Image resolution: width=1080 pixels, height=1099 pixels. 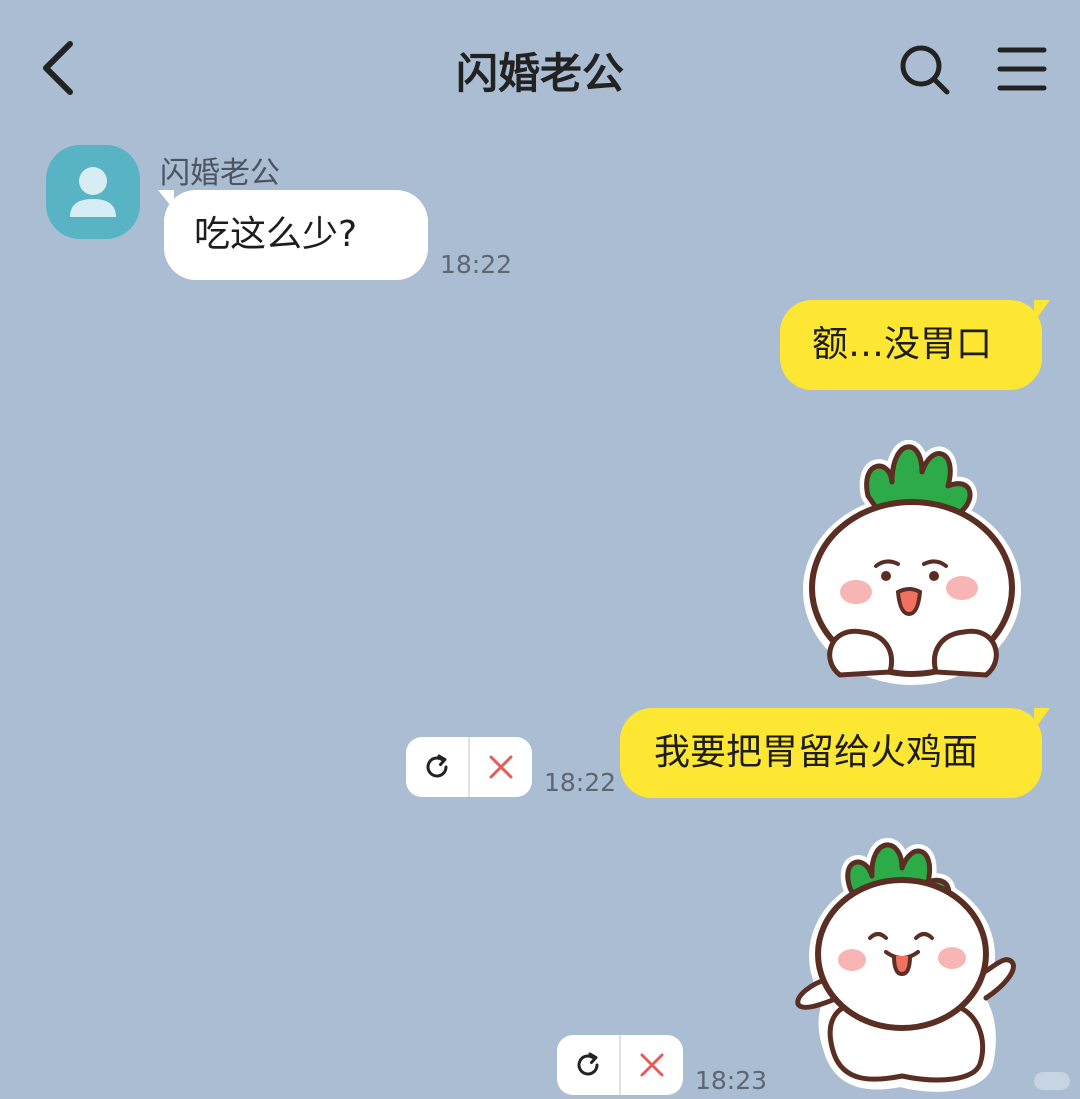 I want to click on person-icon, so click(x=93, y=192).